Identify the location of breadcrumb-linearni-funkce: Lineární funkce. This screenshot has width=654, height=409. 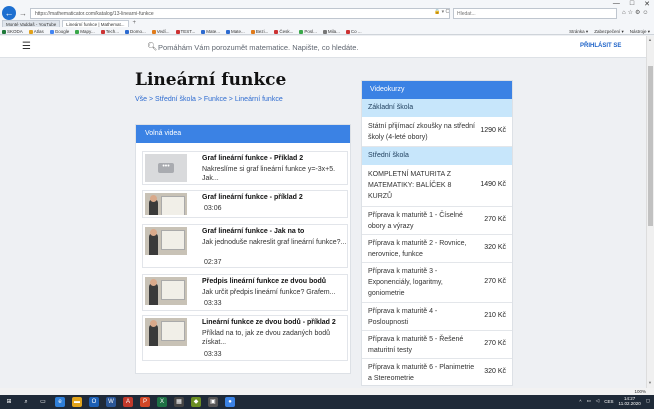
(259, 99).